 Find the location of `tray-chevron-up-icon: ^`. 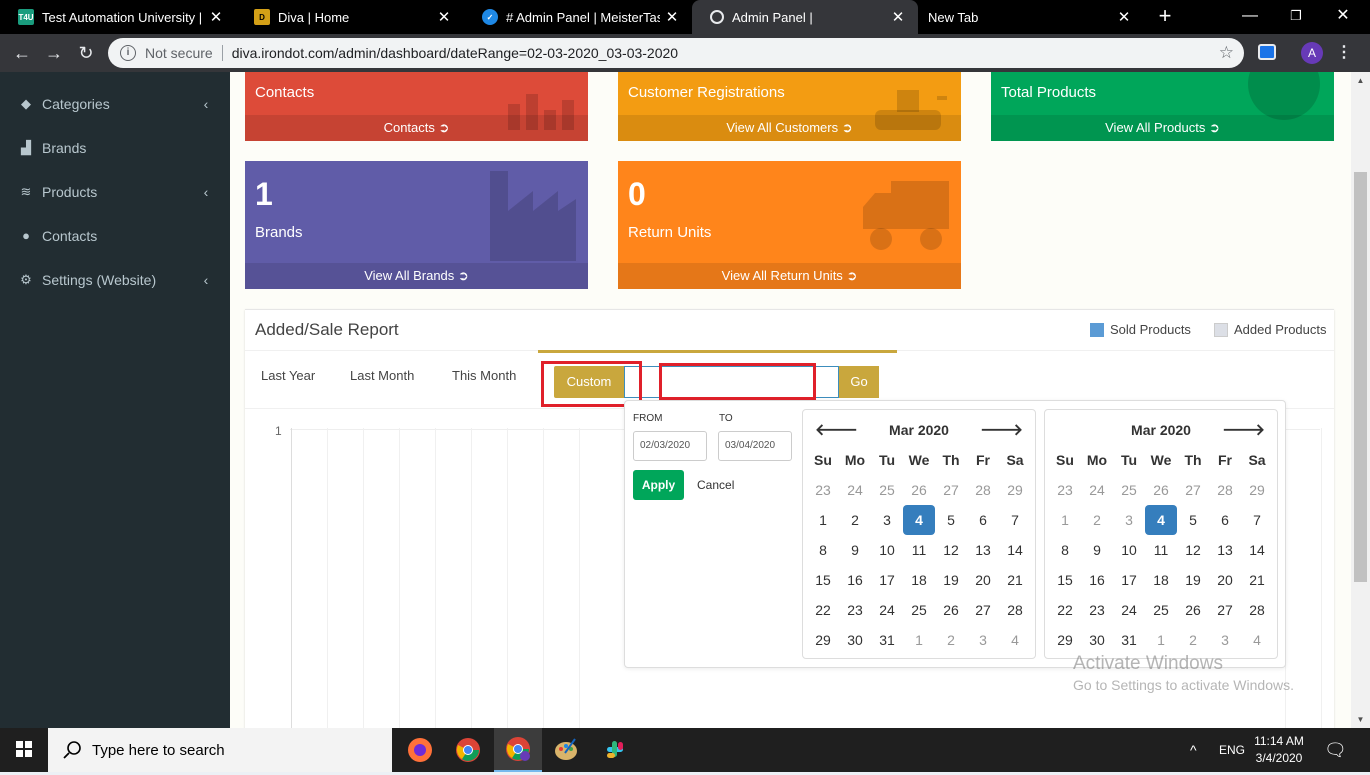

tray-chevron-up-icon: ^ is located at coordinates (1193, 750).